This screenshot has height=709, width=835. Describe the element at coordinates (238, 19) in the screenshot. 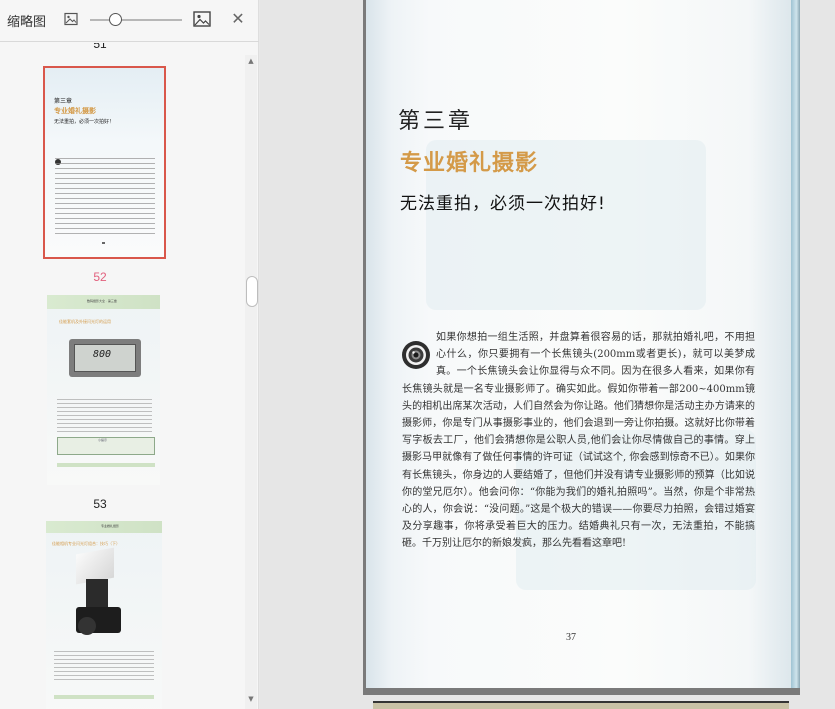

I see `close-icon: ✕` at that location.